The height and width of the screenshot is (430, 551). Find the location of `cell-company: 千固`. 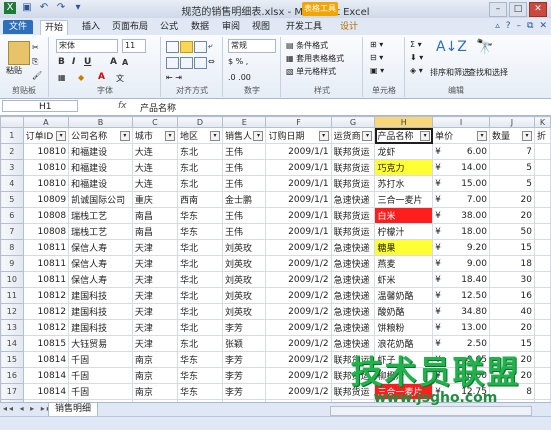

cell-company: 千固 is located at coordinates (100, 391).